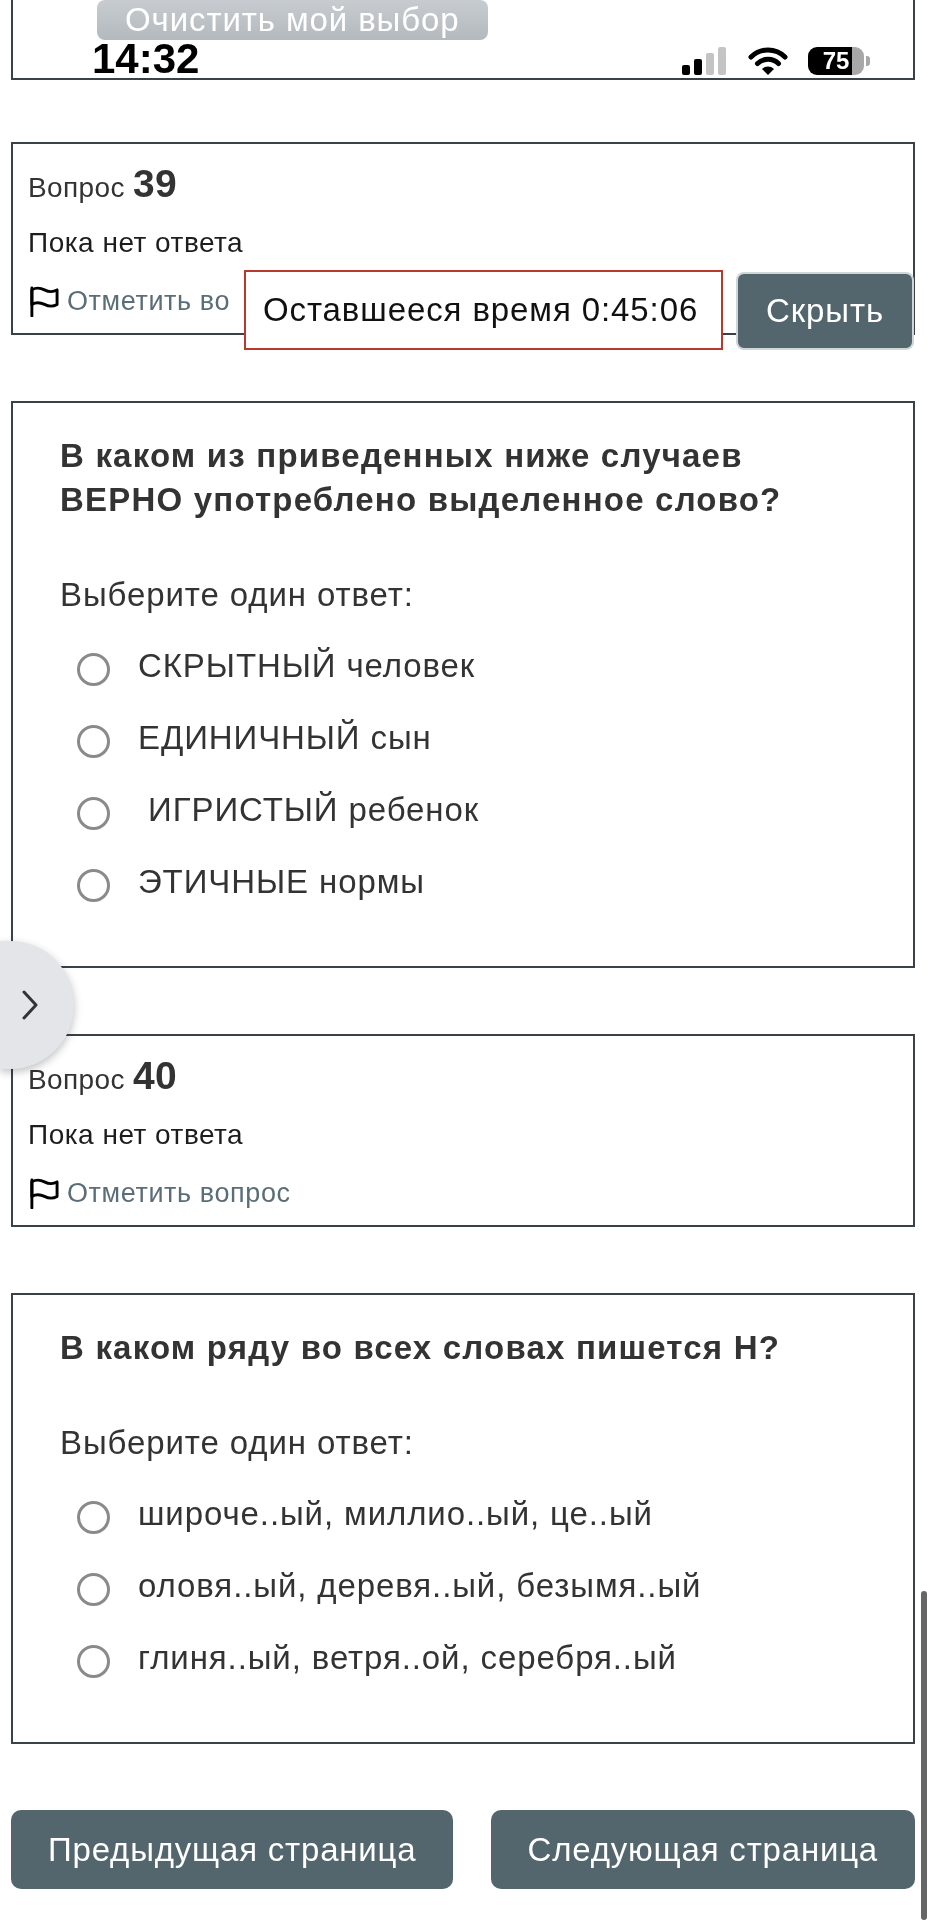 The height and width of the screenshot is (1920, 933). I want to click on option-label: оловя..ый, деревя..ый, безымя..ый, so click(420, 1586).